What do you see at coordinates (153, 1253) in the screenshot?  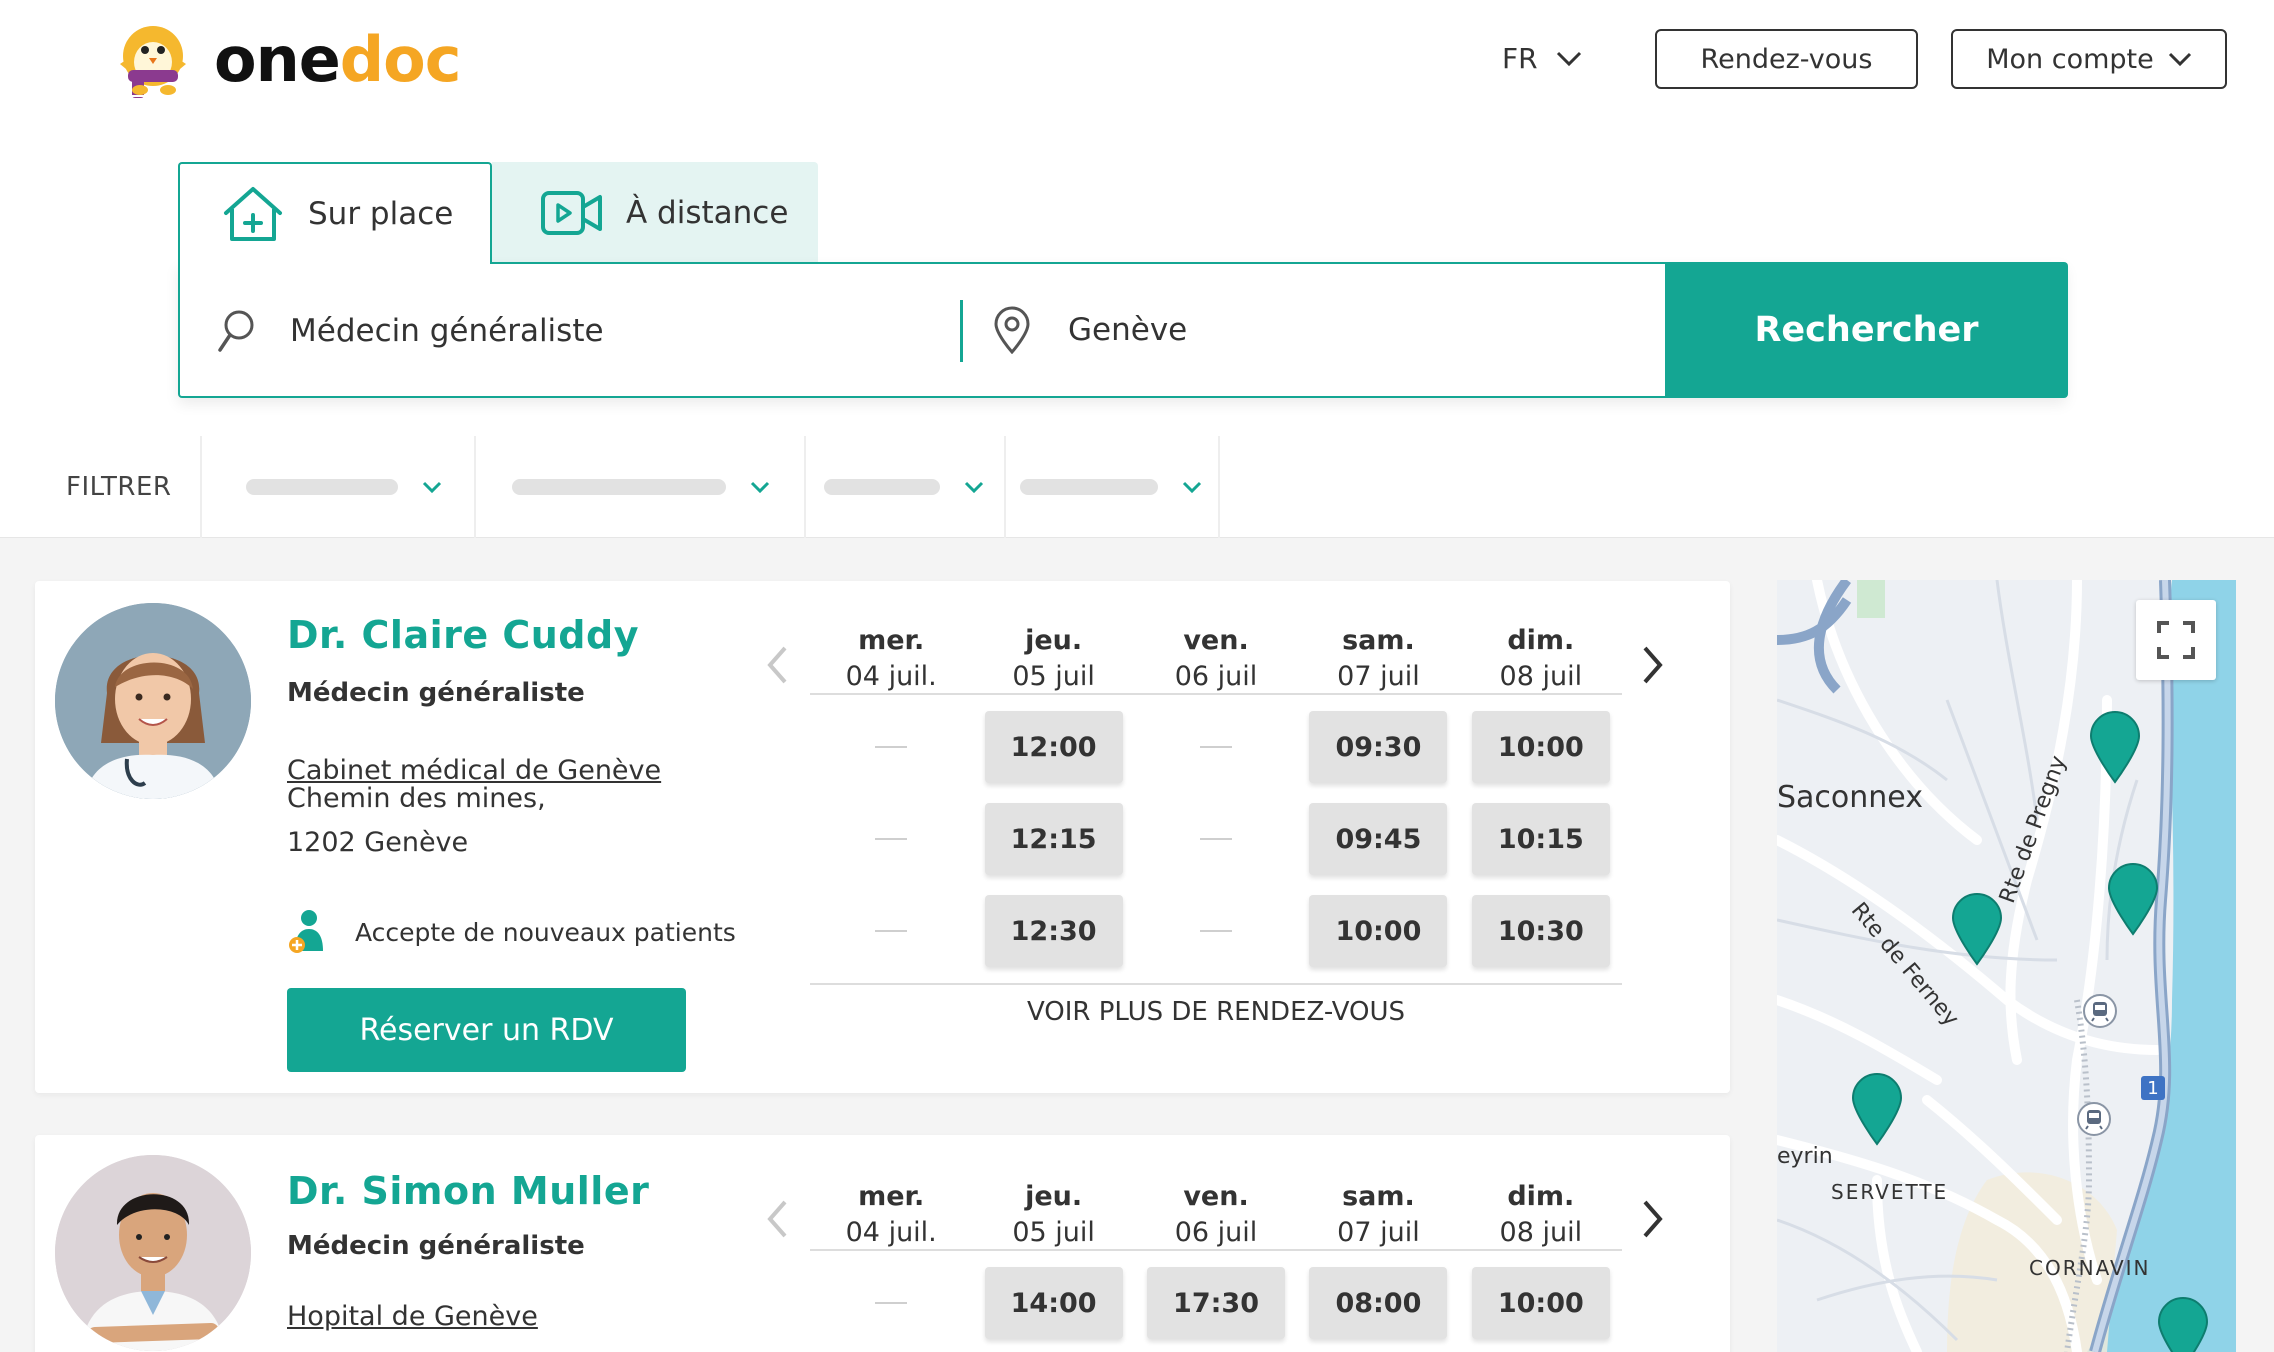 I see `doctor-avatar` at bounding box center [153, 1253].